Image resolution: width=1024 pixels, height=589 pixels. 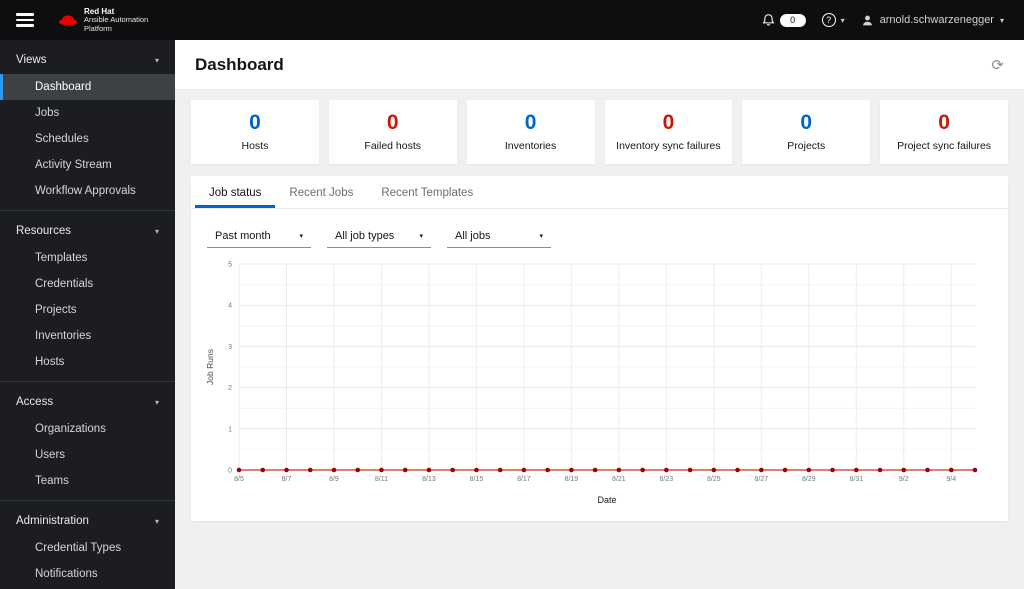 What do you see at coordinates (35, 402) in the screenshot?
I see `sidebar-section-label: Access` at bounding box center [35, 402].